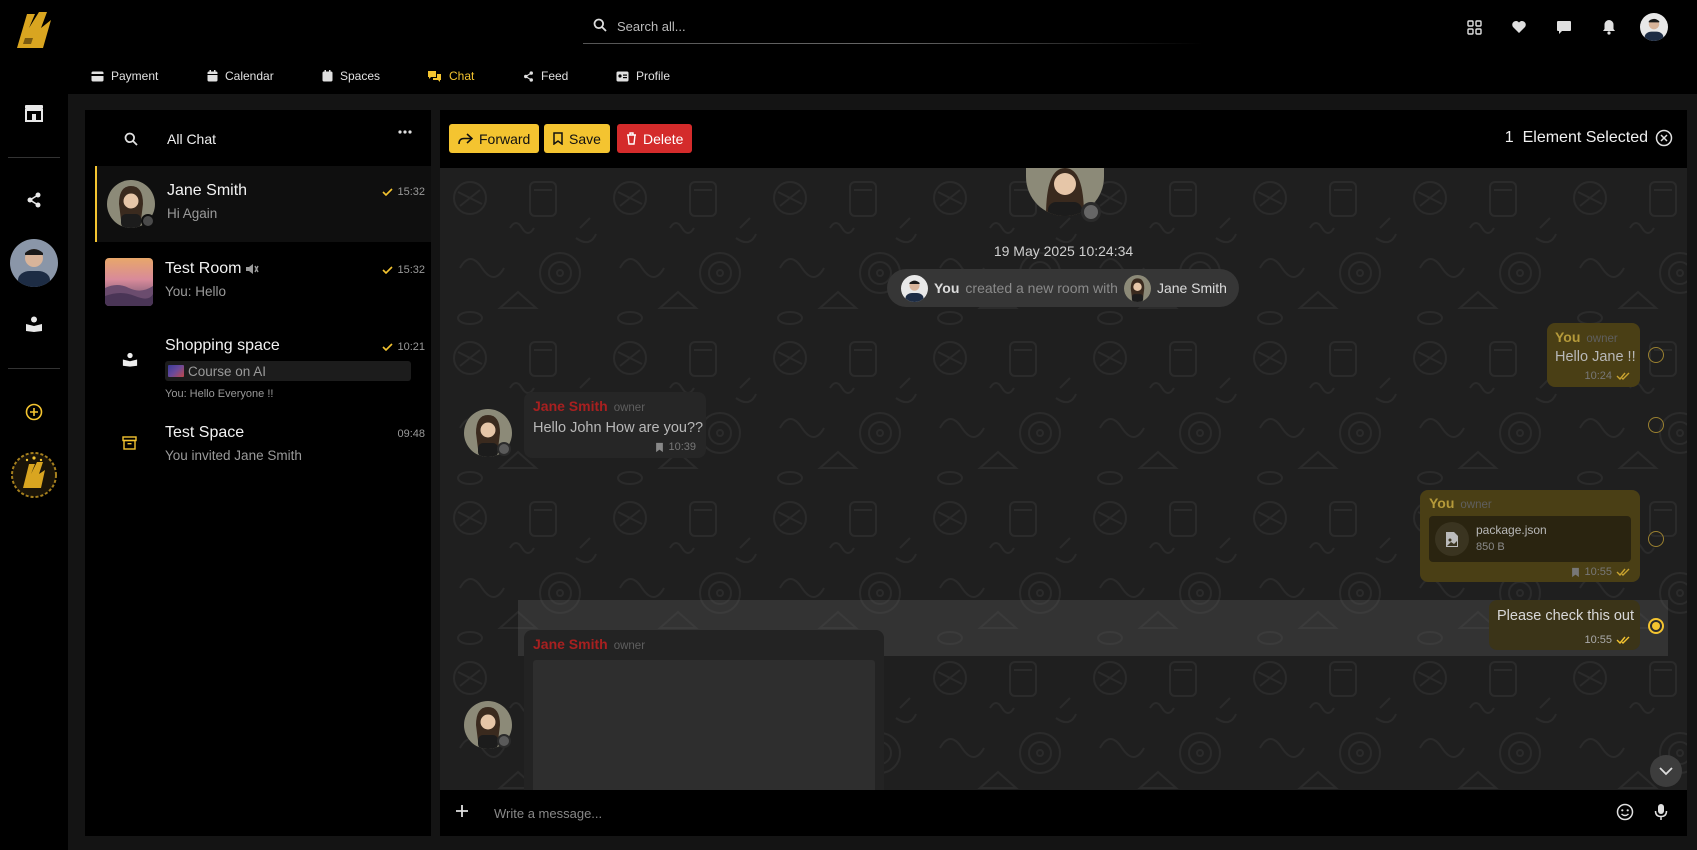 The image size is (1697, 850). Describe the element at coordinates (704, 725) in the screenshot. I see `media-placeholder` at that location.